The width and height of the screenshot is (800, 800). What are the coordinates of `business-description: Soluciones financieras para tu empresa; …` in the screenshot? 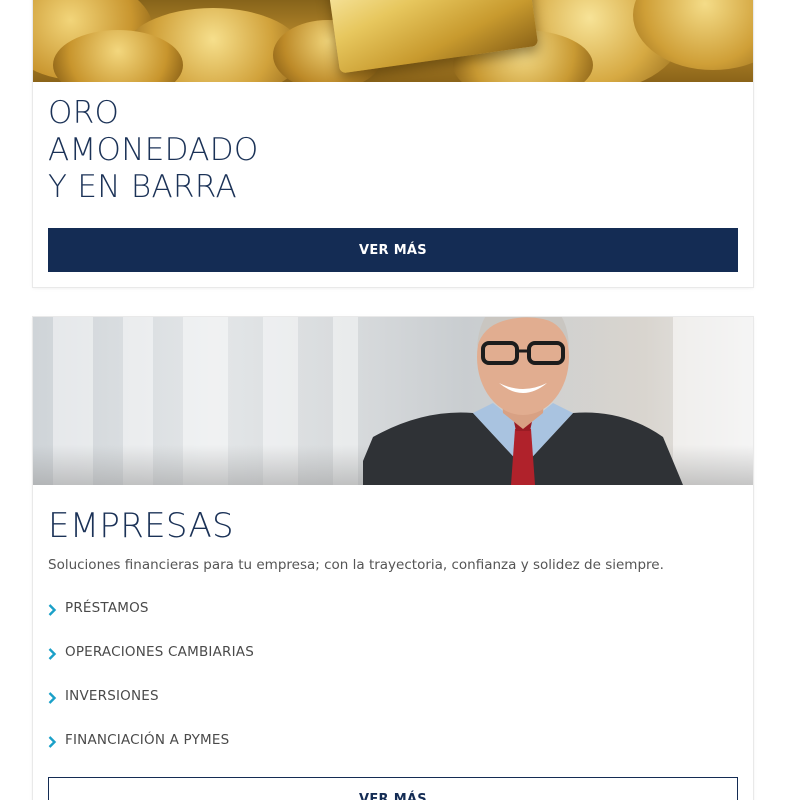 It's located at (356, 565).